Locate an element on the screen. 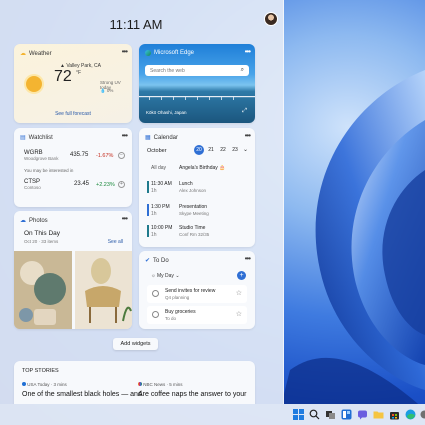 Image resolution: width=425 pixels, height=425 pixels. all-day-event: Angela's Birthday 🎂 is located at coordinates (202, 168).